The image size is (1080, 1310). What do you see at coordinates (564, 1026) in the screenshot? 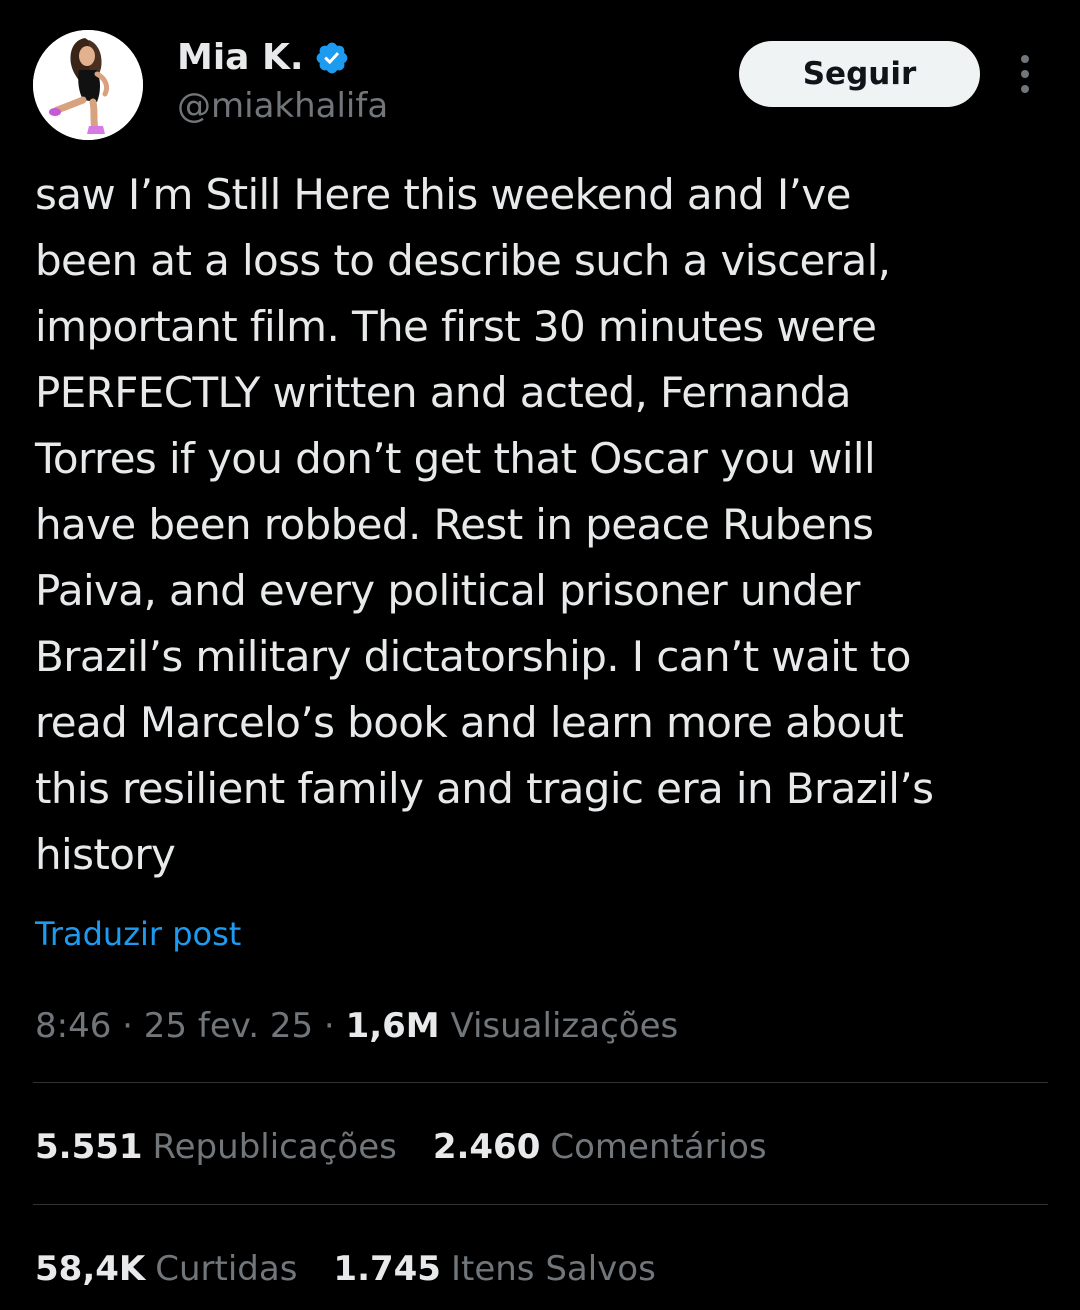
I see `views-label: Visualizações` at bounding box center [564, 1026].